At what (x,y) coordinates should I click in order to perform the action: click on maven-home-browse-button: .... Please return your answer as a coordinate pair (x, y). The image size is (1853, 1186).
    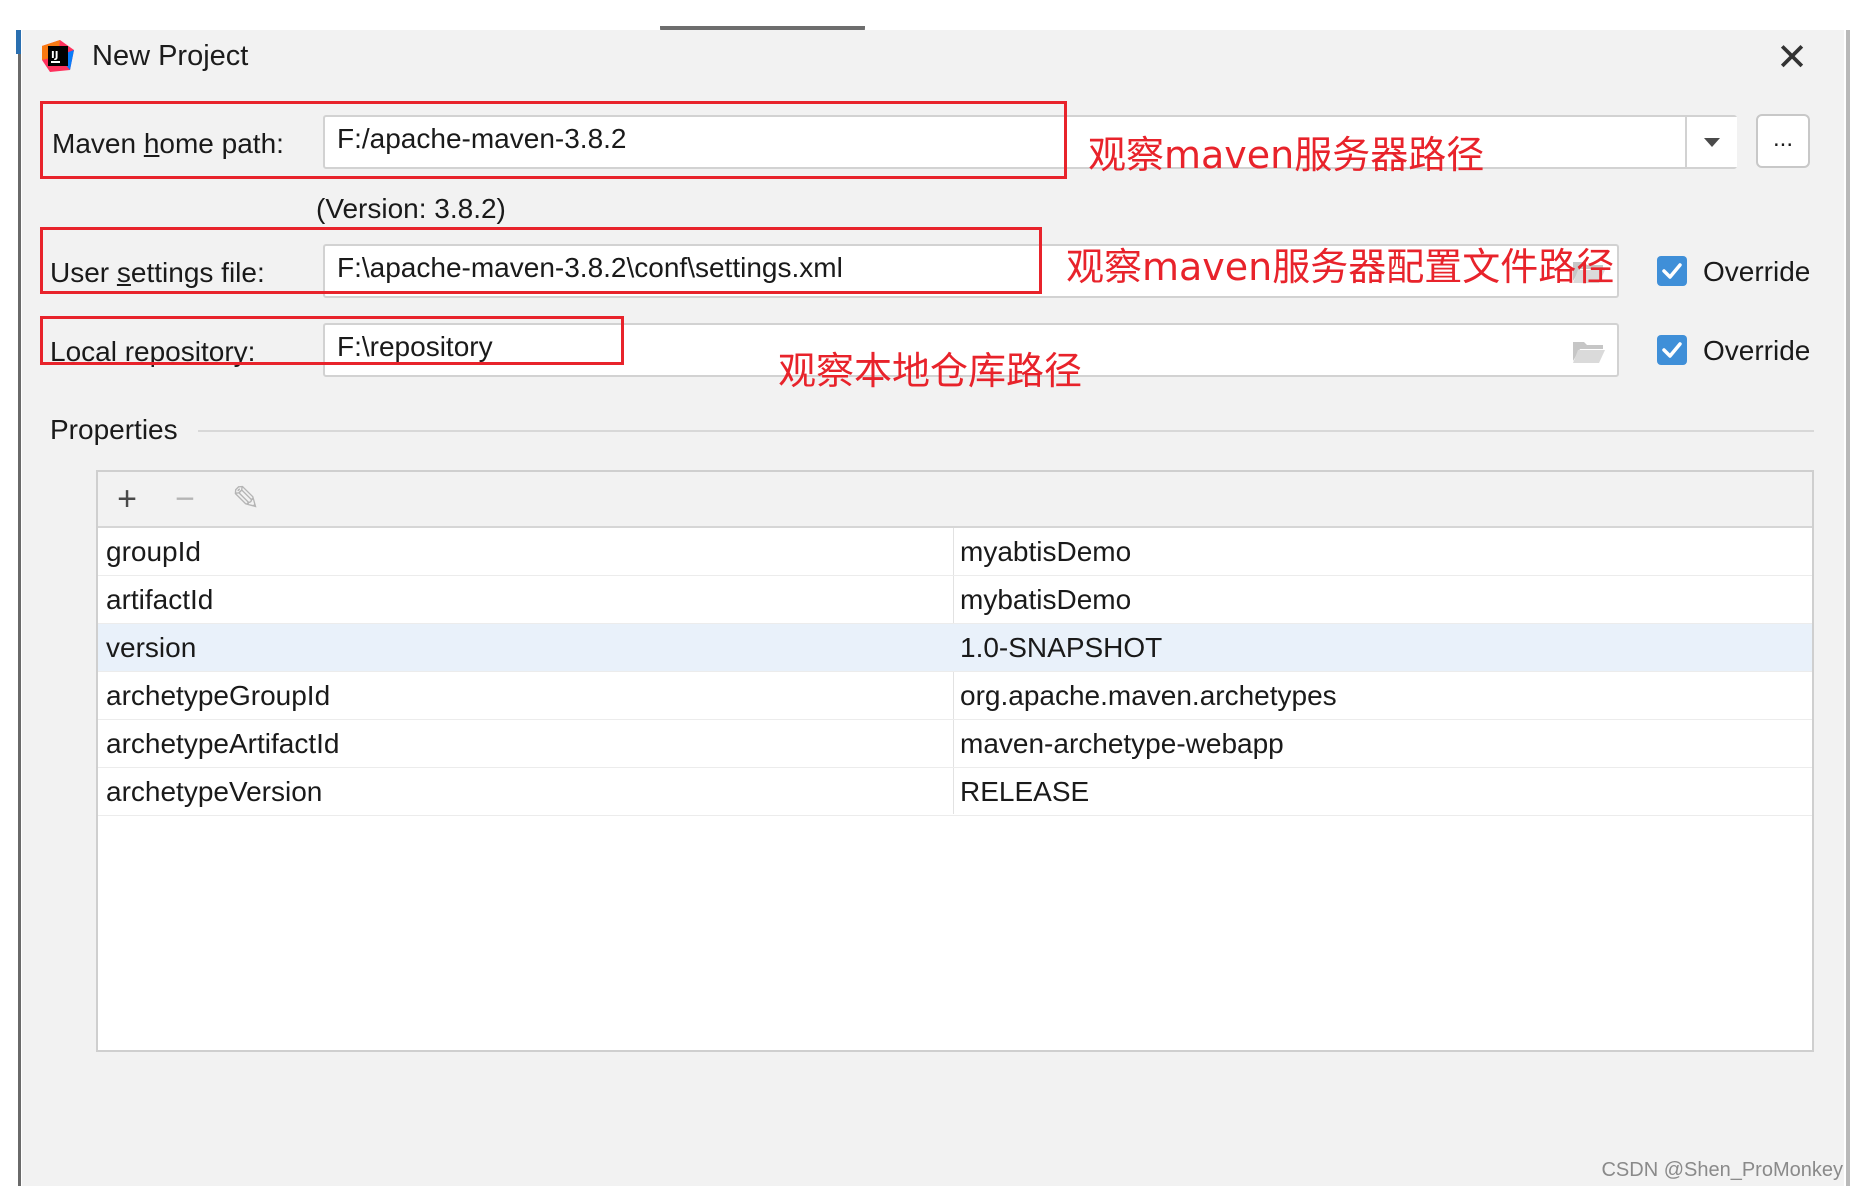
    Looking at the image, I should click on (1783, 141).